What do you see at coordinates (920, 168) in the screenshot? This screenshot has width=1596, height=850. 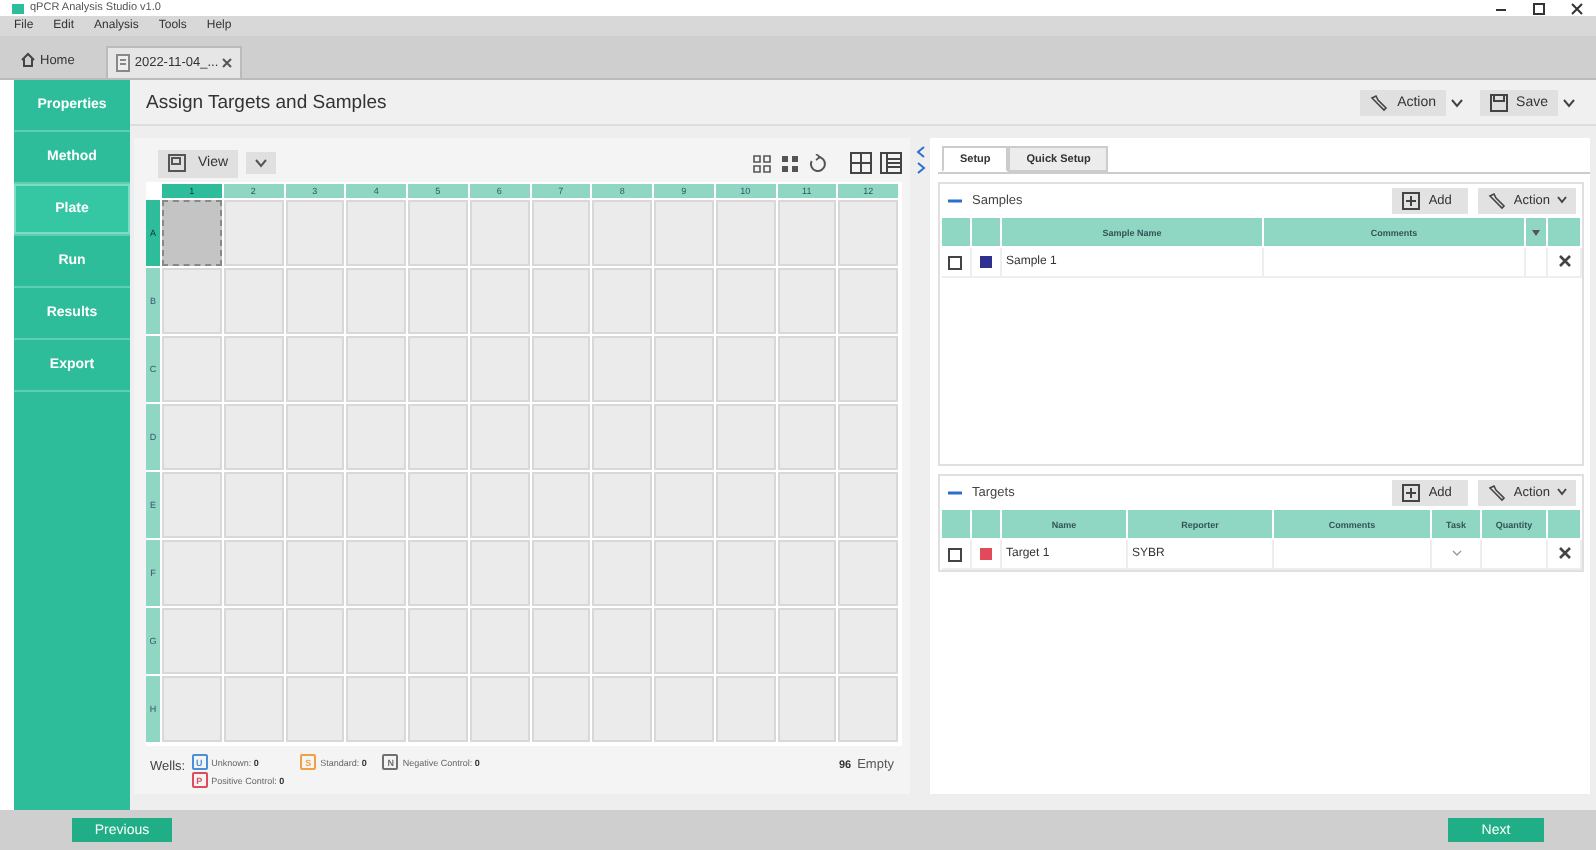 I see `expand-right-icon` at bounding box center [920, 168].